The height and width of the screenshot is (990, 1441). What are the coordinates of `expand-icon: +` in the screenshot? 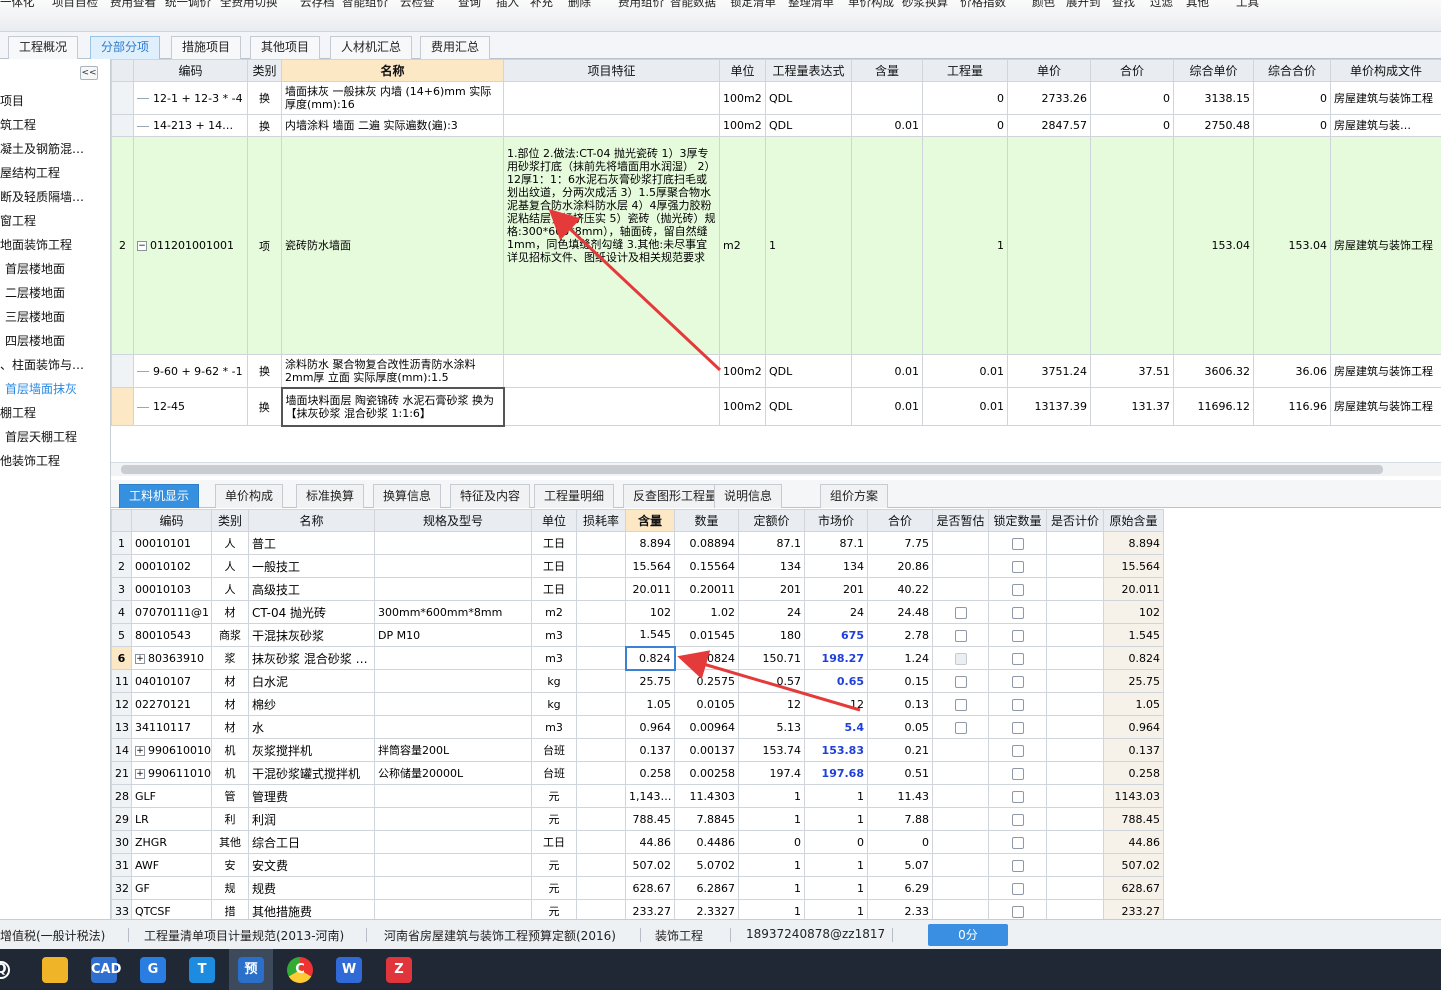 It's located at (140, 658).